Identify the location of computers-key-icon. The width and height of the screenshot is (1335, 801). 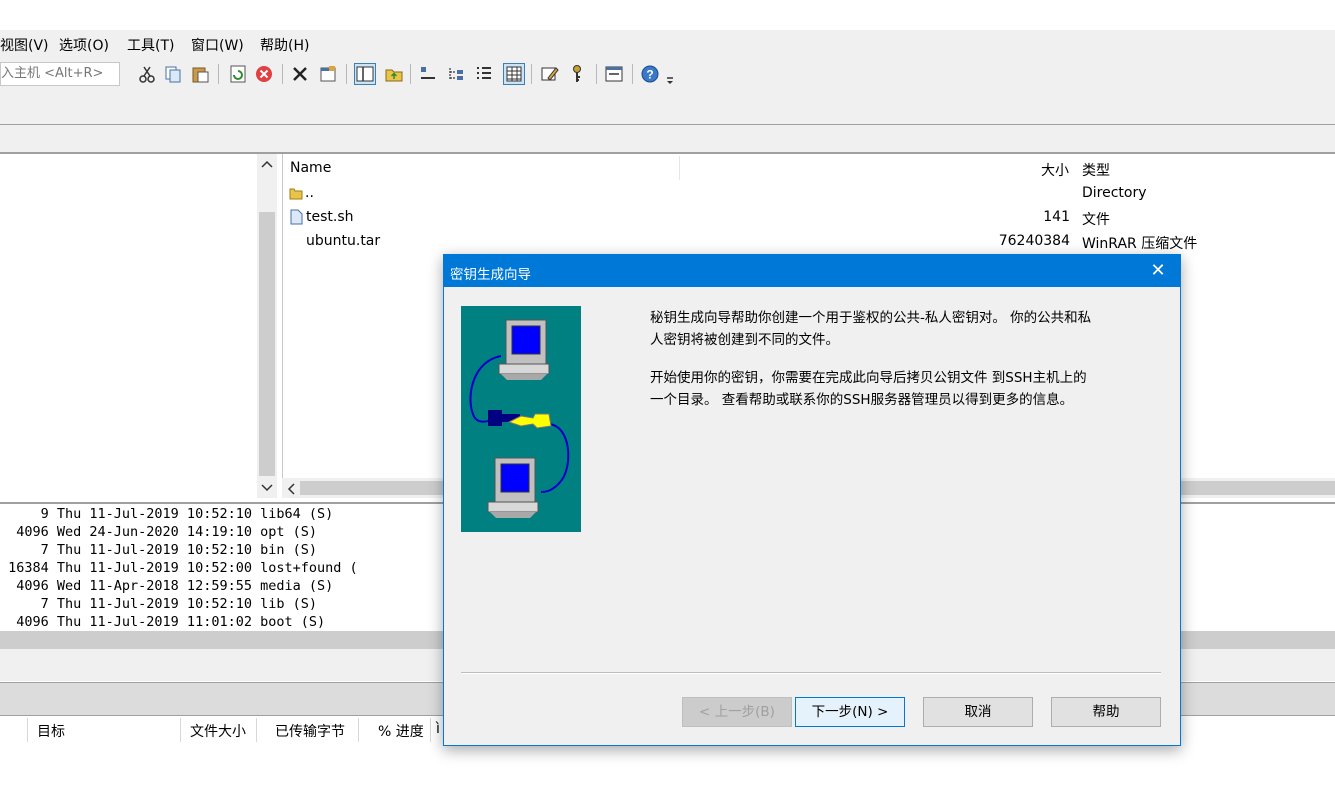
(519, 418).